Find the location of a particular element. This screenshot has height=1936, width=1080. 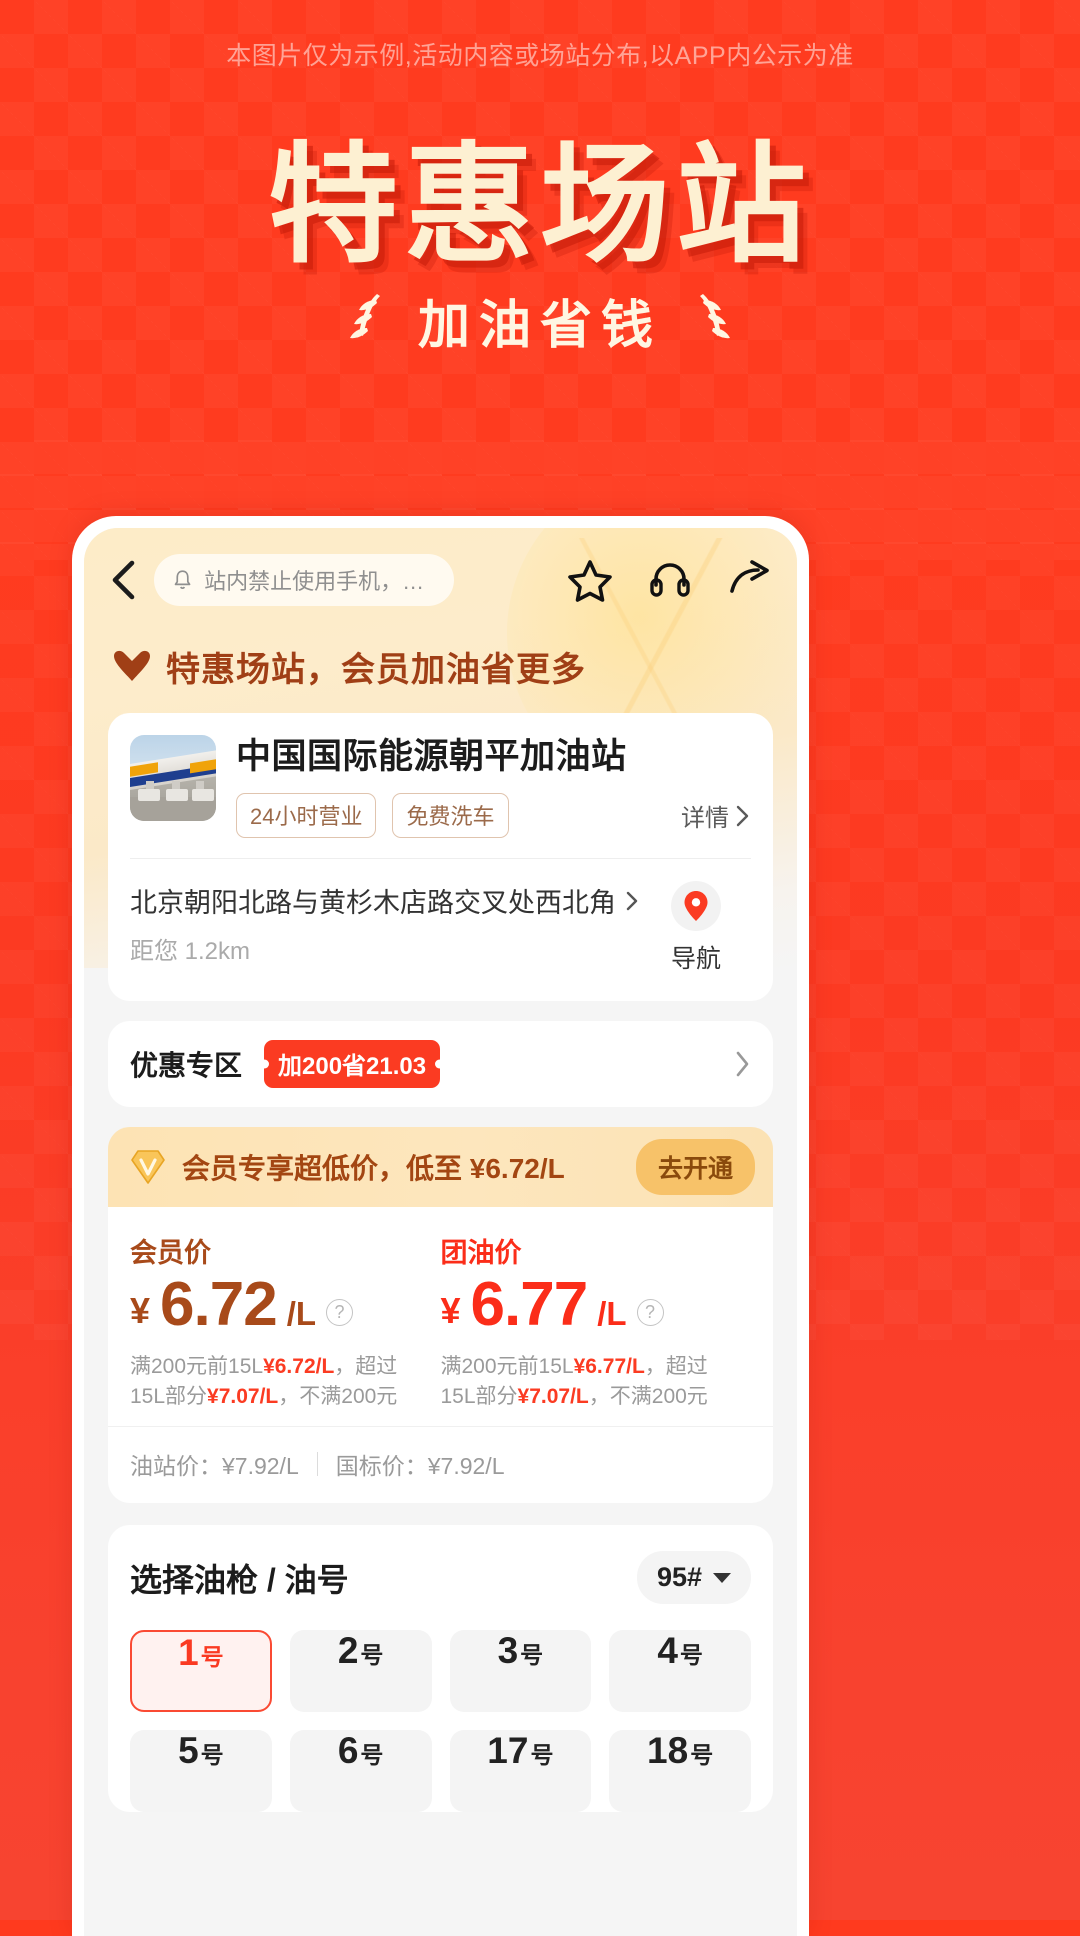

navbar-actions is located at coordinates (672, 580).